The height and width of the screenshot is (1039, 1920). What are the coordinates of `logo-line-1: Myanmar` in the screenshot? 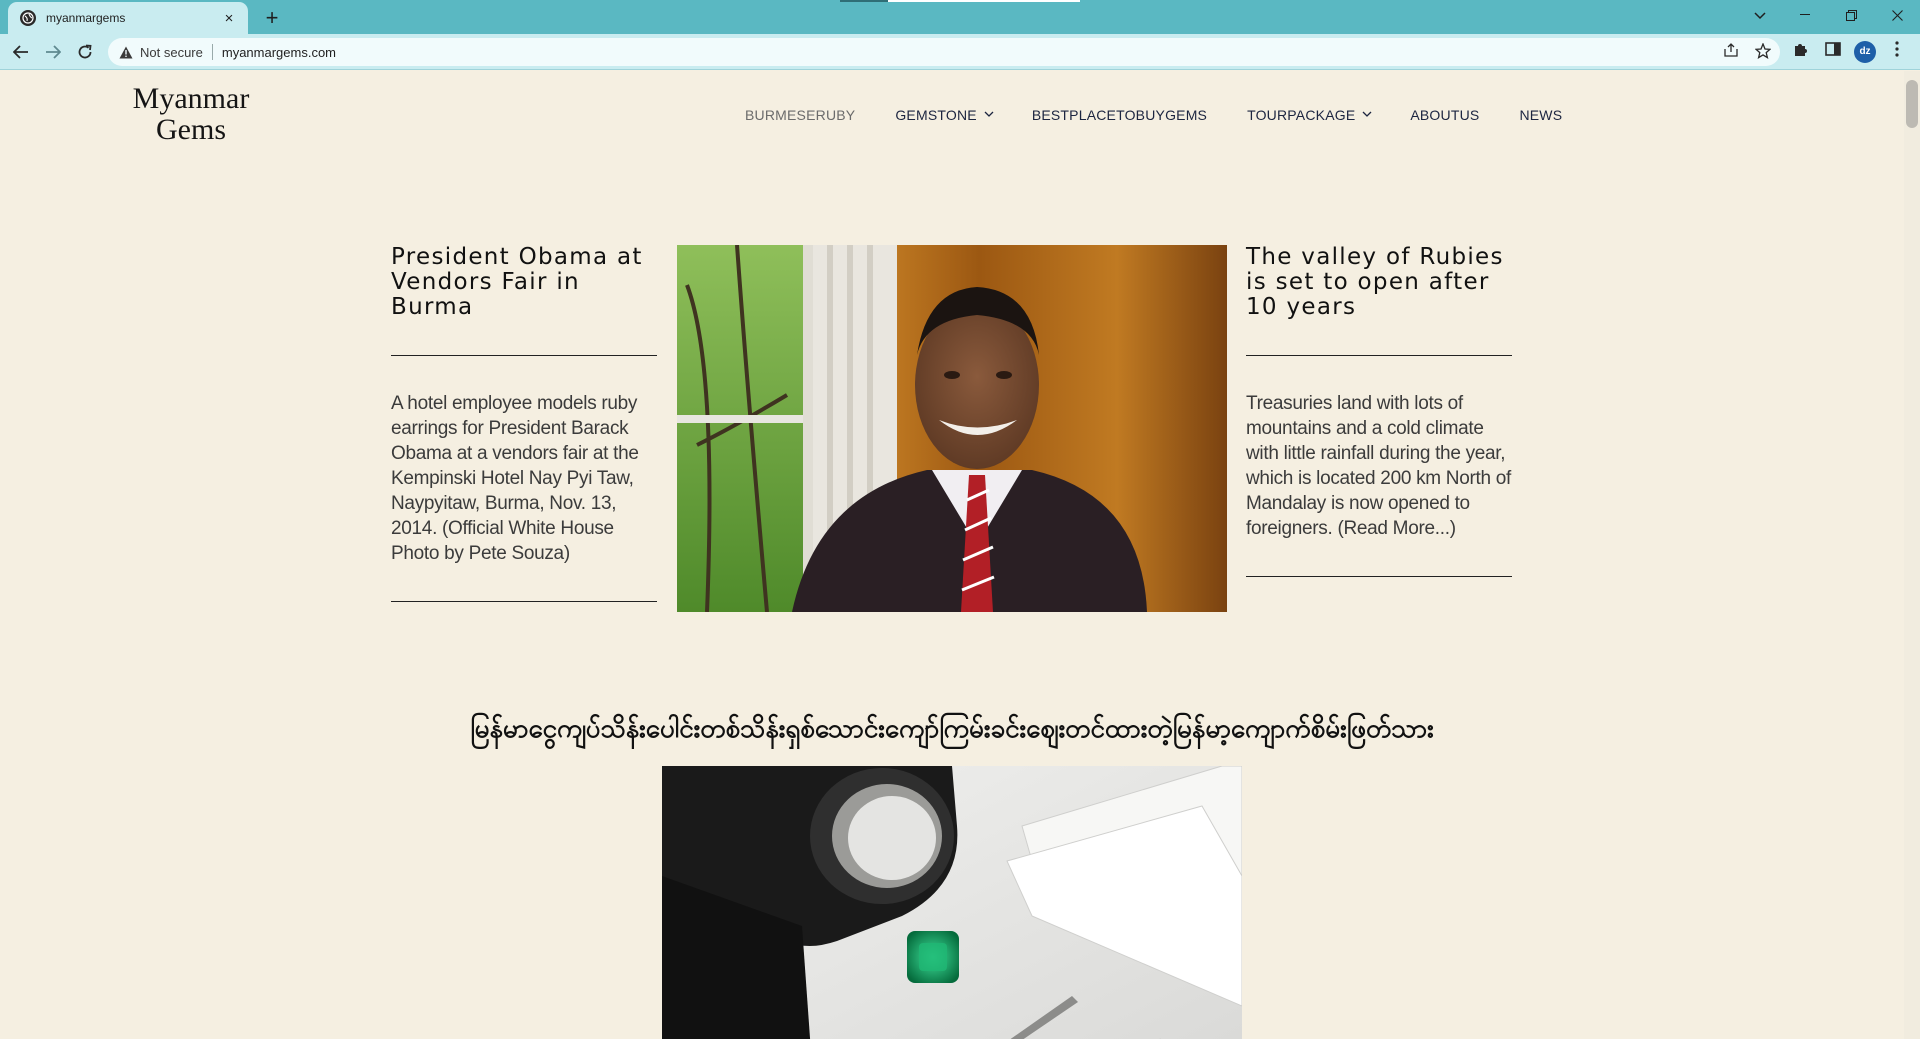 It's located at (191, 98).